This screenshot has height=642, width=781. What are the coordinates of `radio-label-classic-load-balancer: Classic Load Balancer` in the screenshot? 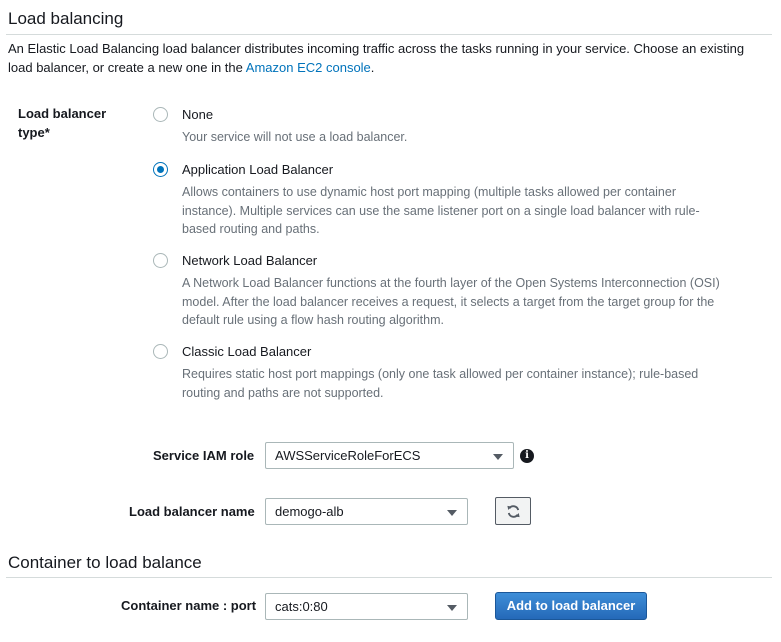 It's located at (246, 351).